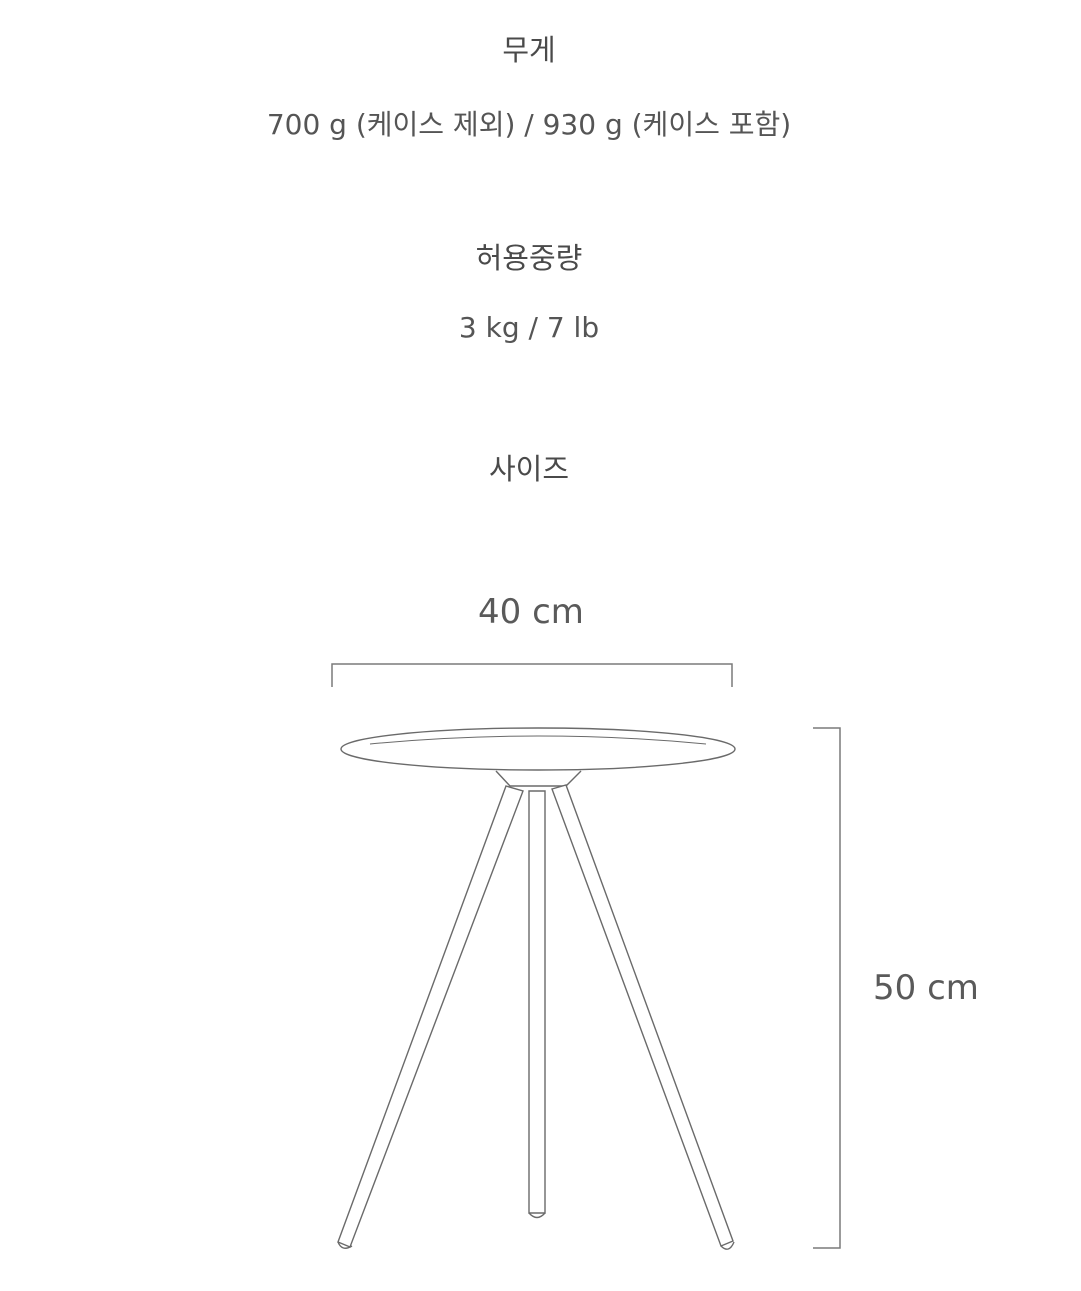 Image resolution: width=1081 pixels, height=1291 pixels. I want to click on tabletop-hub, so click(538, 778).